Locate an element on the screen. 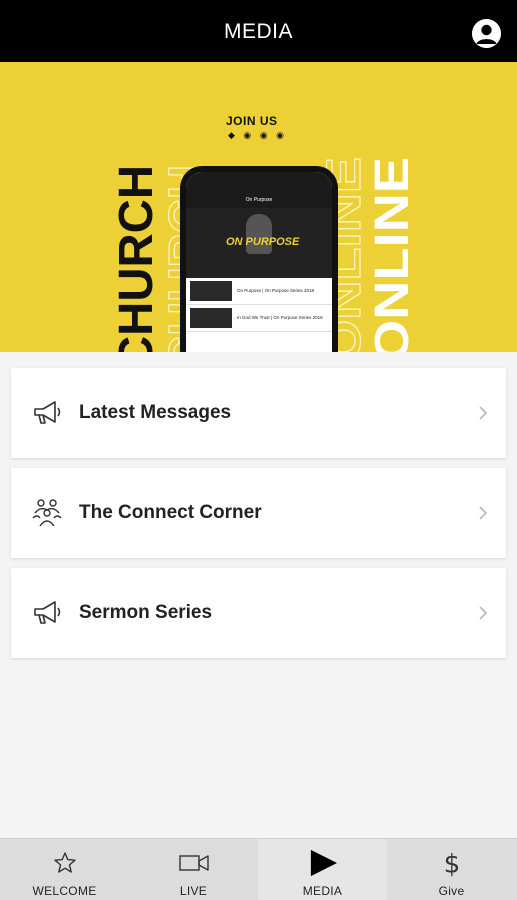 Image resolution: width=517 pixels, height=900 pixels. group-icon is located at coordinates (47, 513).